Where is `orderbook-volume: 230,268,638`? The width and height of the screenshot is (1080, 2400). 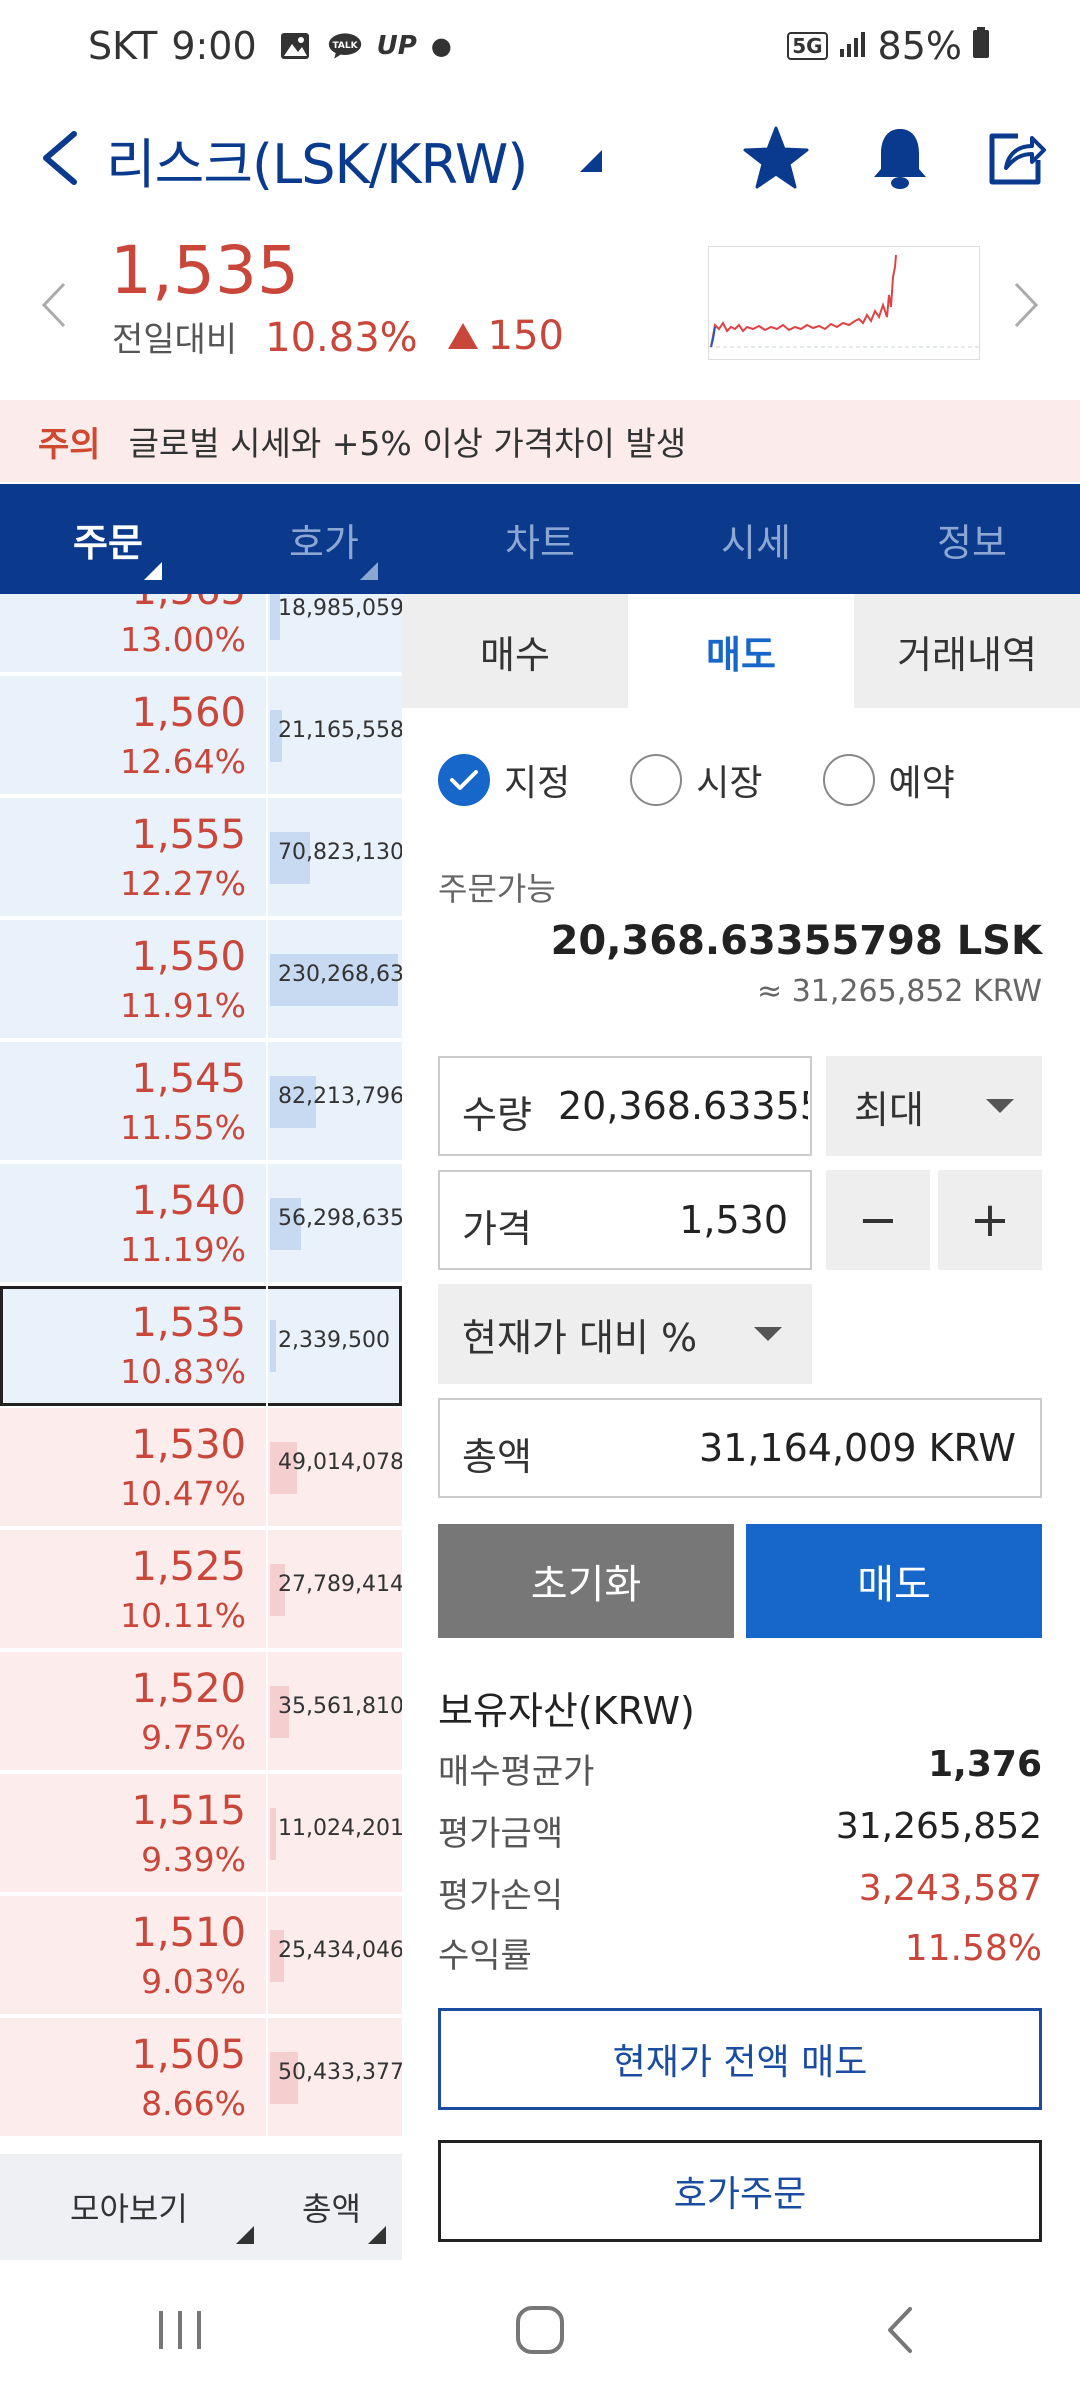 orderbook-volume: 230,268,638 is located at coordinates (340, 974).